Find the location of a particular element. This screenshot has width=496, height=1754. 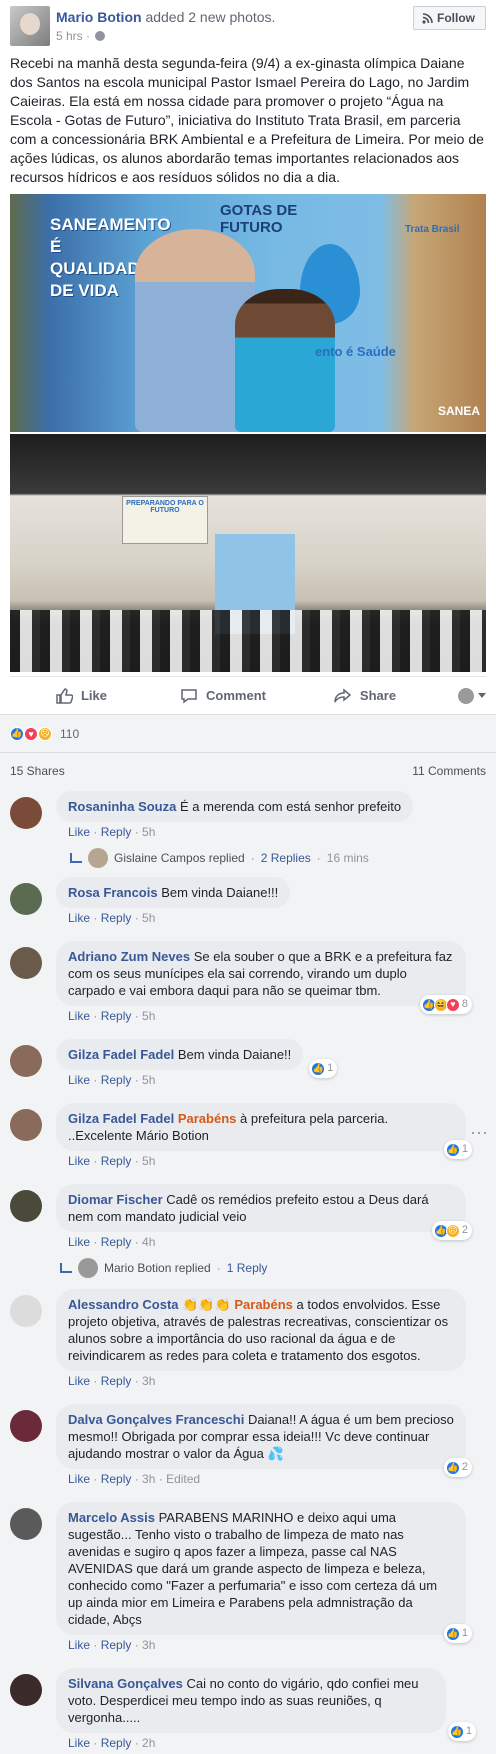

comment-author: Rosa Francois is located at coordinates (113, 892).